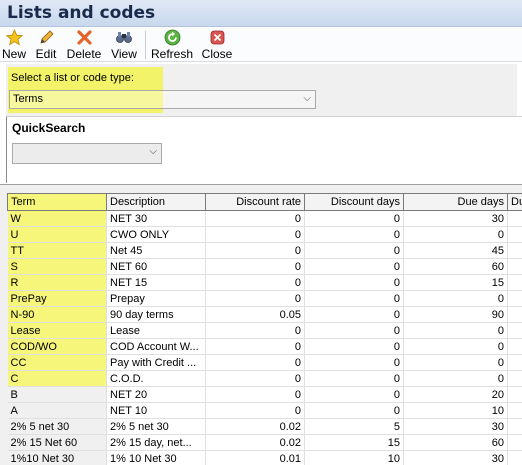 Image resolution: width=522 pixels, height=465 pixels. Describe the element at coordinates (14, 45) in the screenshot. I see `new-button: New` at that location.